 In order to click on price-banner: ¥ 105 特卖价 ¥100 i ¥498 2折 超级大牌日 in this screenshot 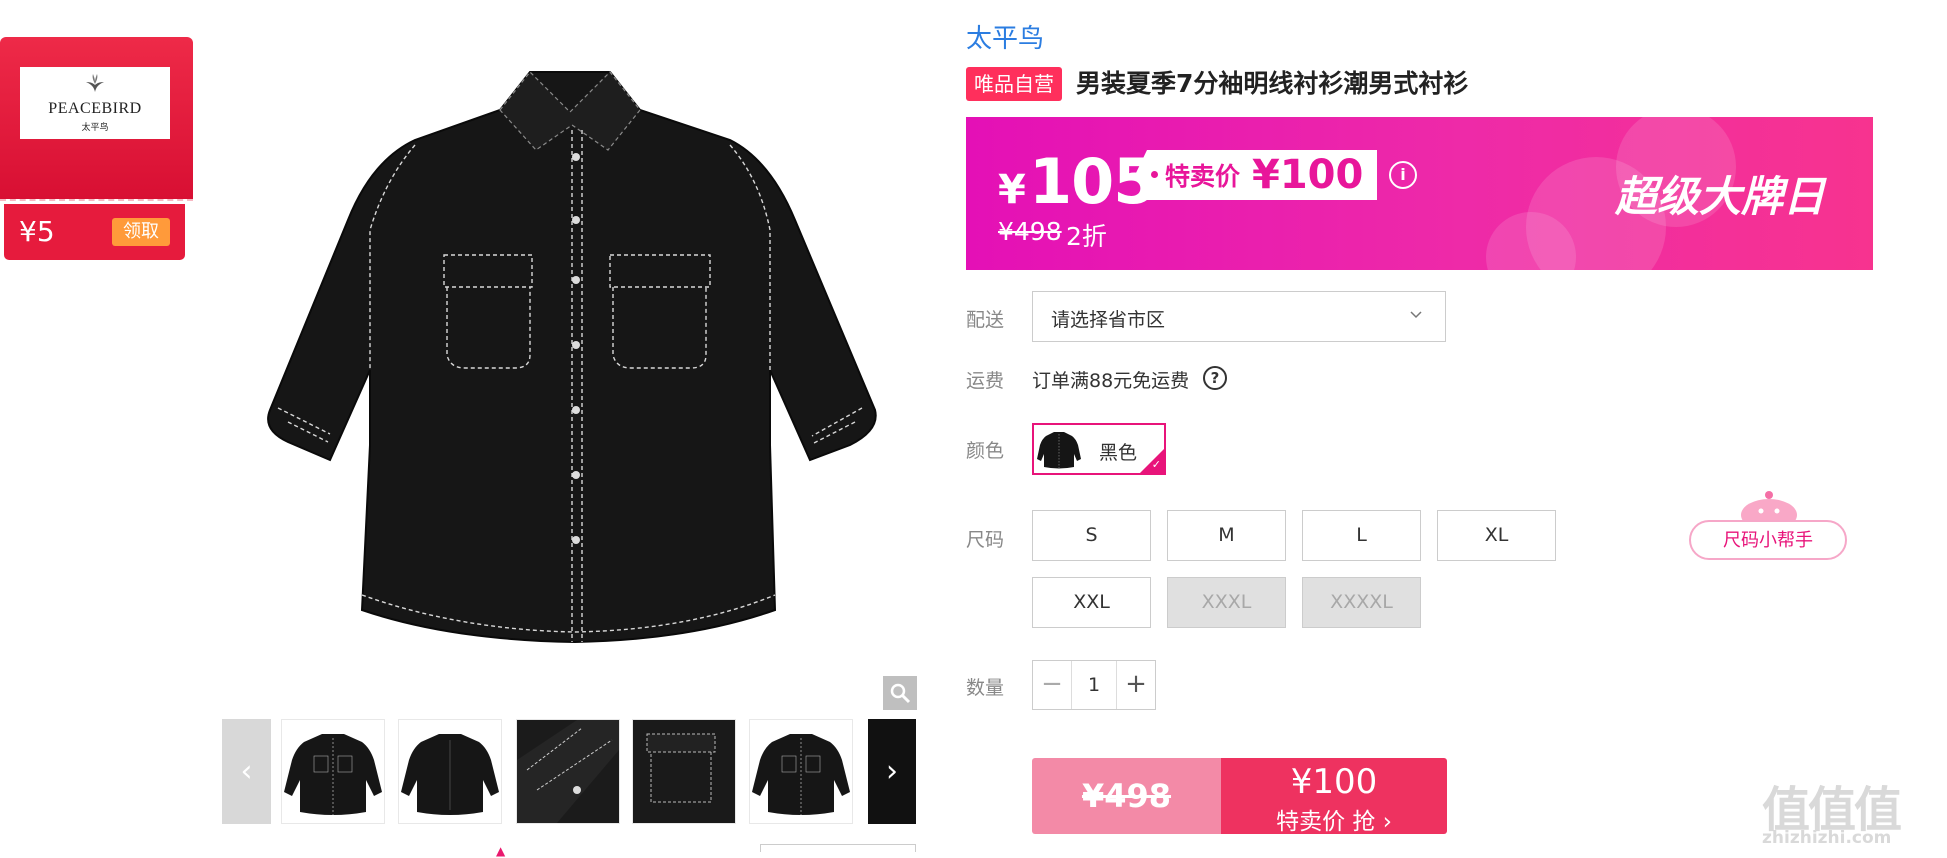, I will do `click(1419, 193)`.